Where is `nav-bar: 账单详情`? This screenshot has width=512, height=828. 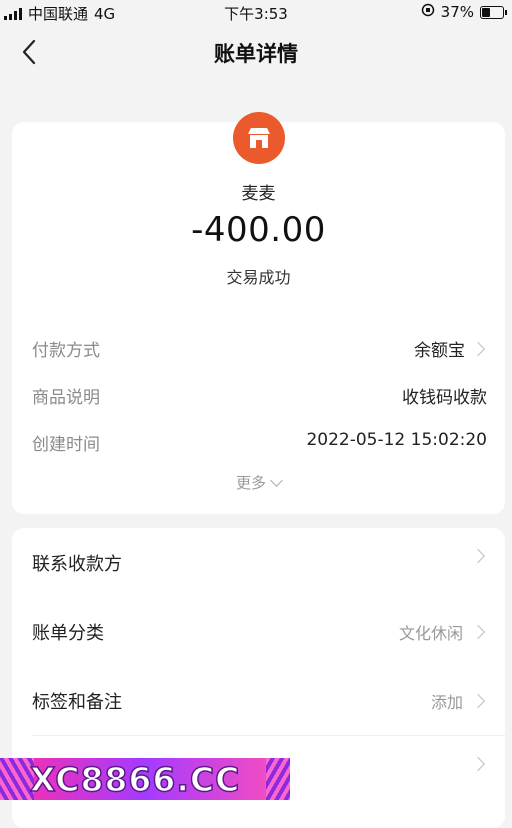 nav-bar: 账单详情 is located at coordinates (256, 52).